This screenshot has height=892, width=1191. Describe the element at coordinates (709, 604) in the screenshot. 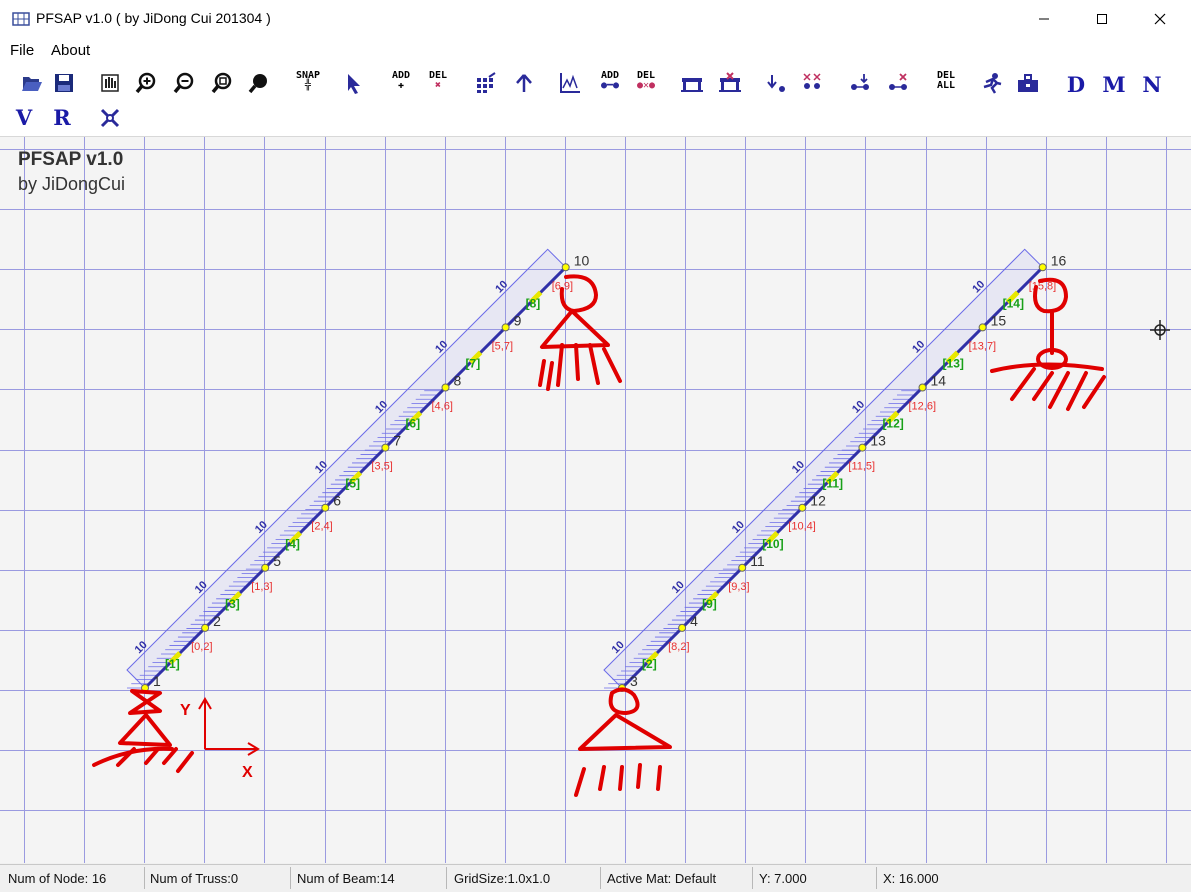

I see `element-id-label: [9]` at that location.